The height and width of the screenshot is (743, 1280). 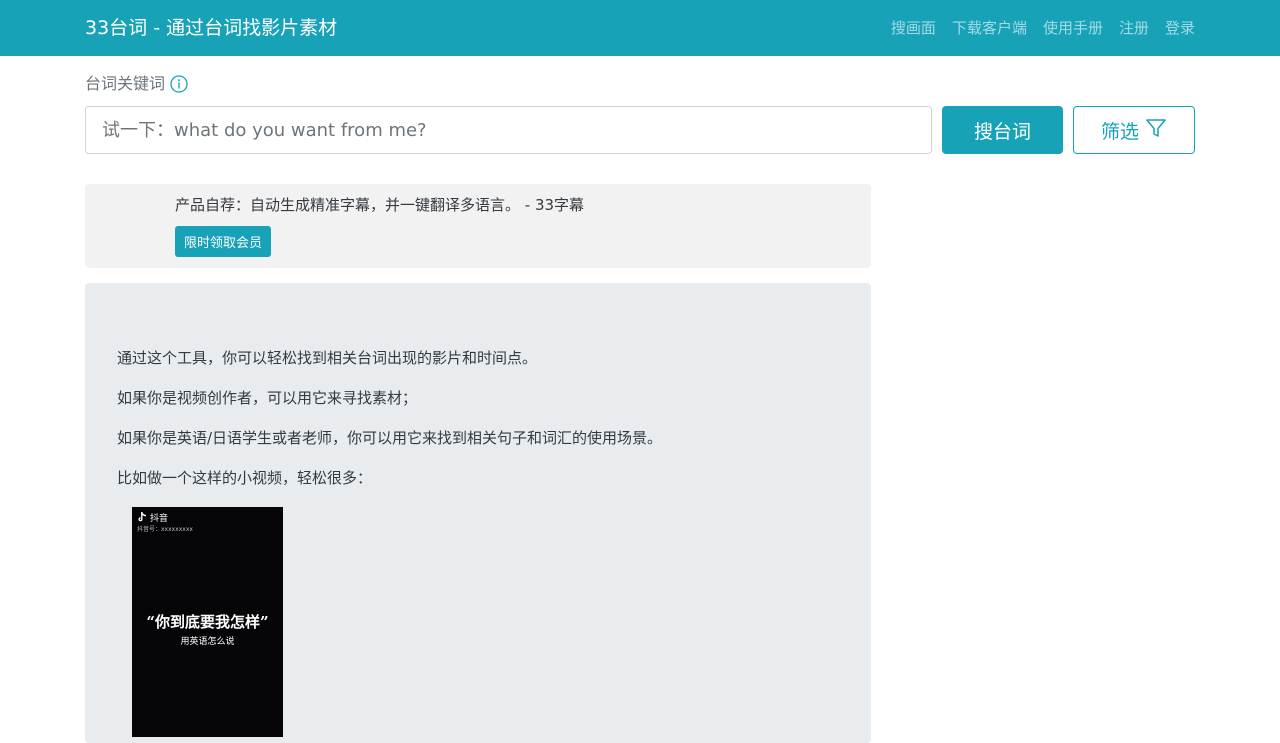 What do you see at coordinates (478, 226) in the screenshot?
I see `product-promo-card: 产品自荐：自动生成精准字幕，并一键翻译多语言。 - 33字幕 限时领取会员` at bounding box center [478, 226].